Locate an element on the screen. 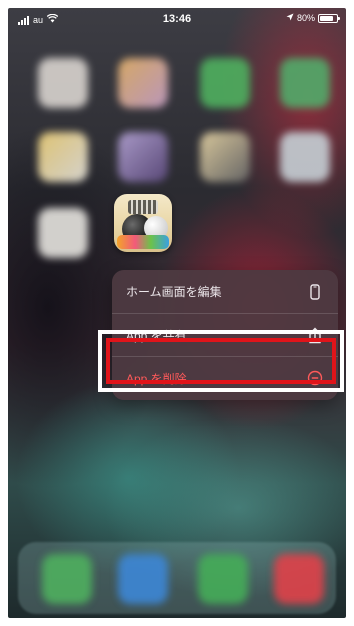  highlight-box is located at coordinates (221, 361).